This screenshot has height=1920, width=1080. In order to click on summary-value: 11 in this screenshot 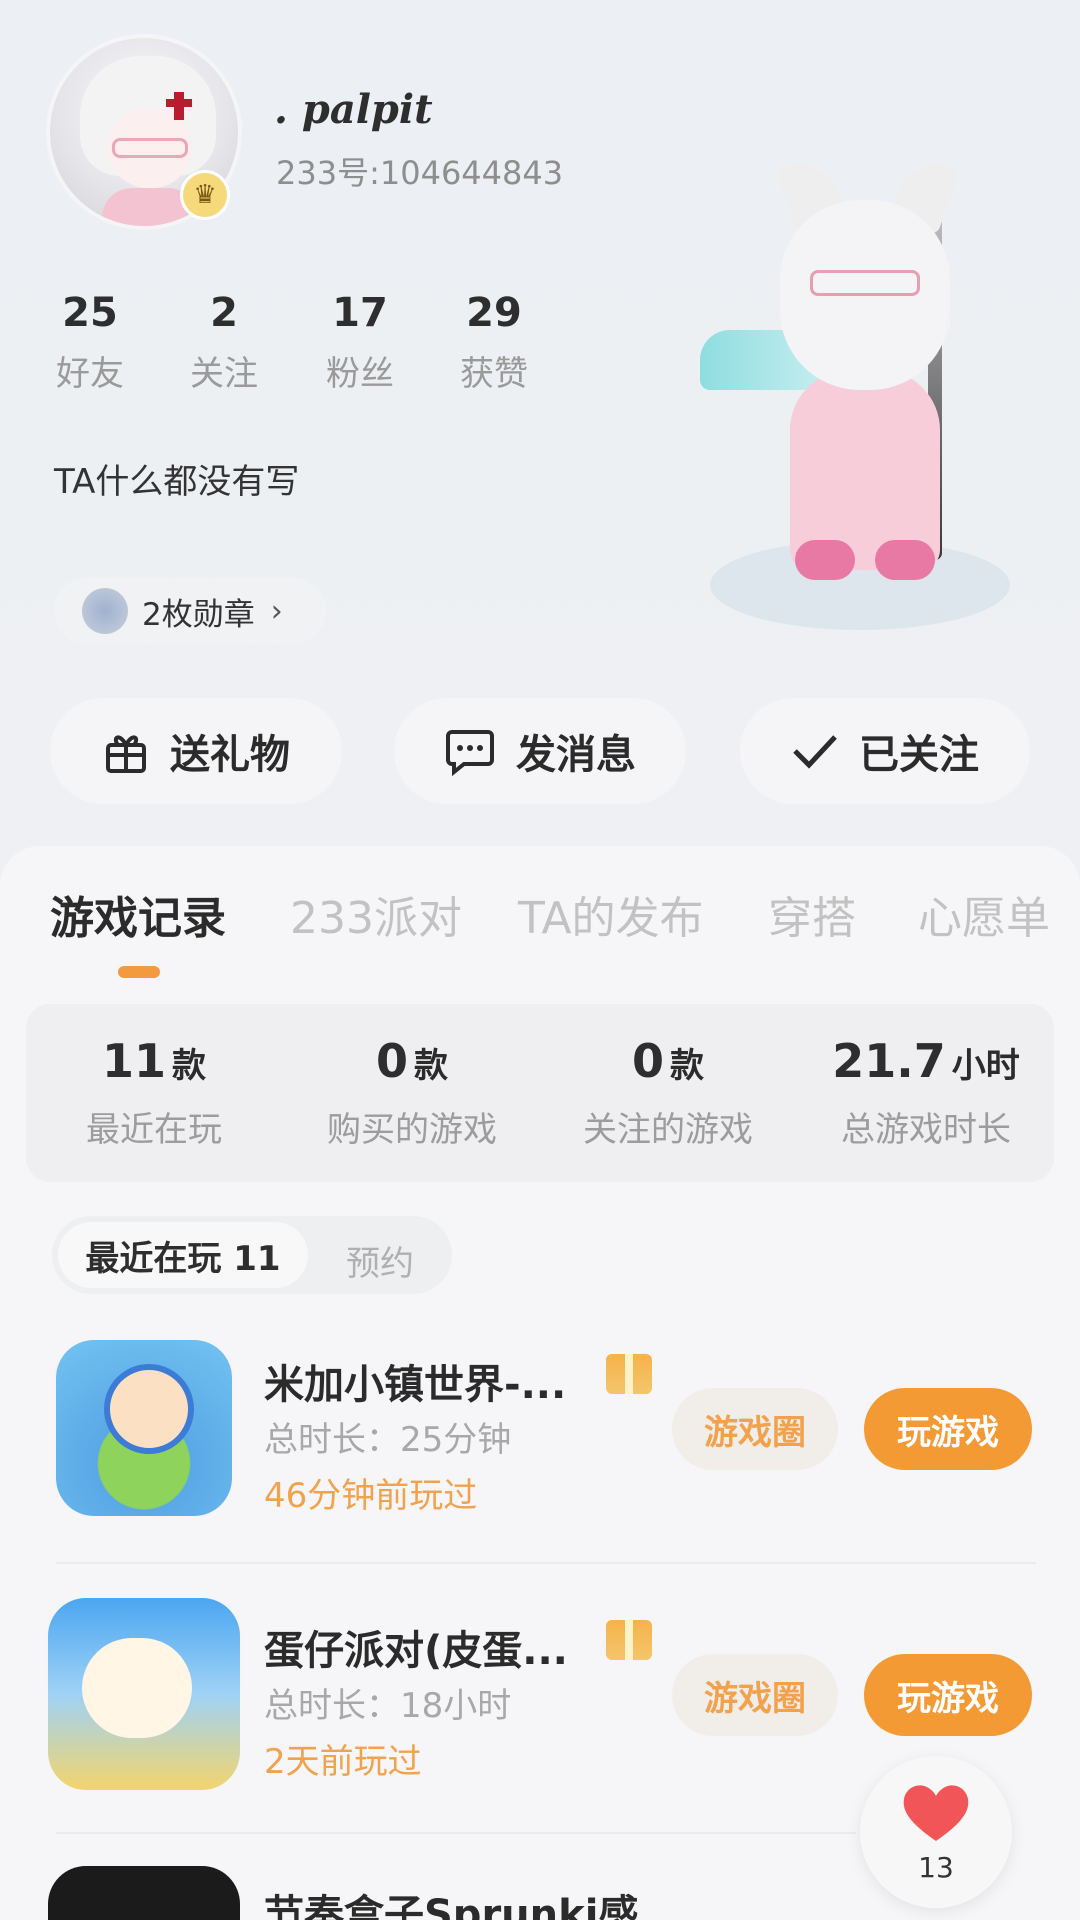, I will do `click(133, 1061)`.